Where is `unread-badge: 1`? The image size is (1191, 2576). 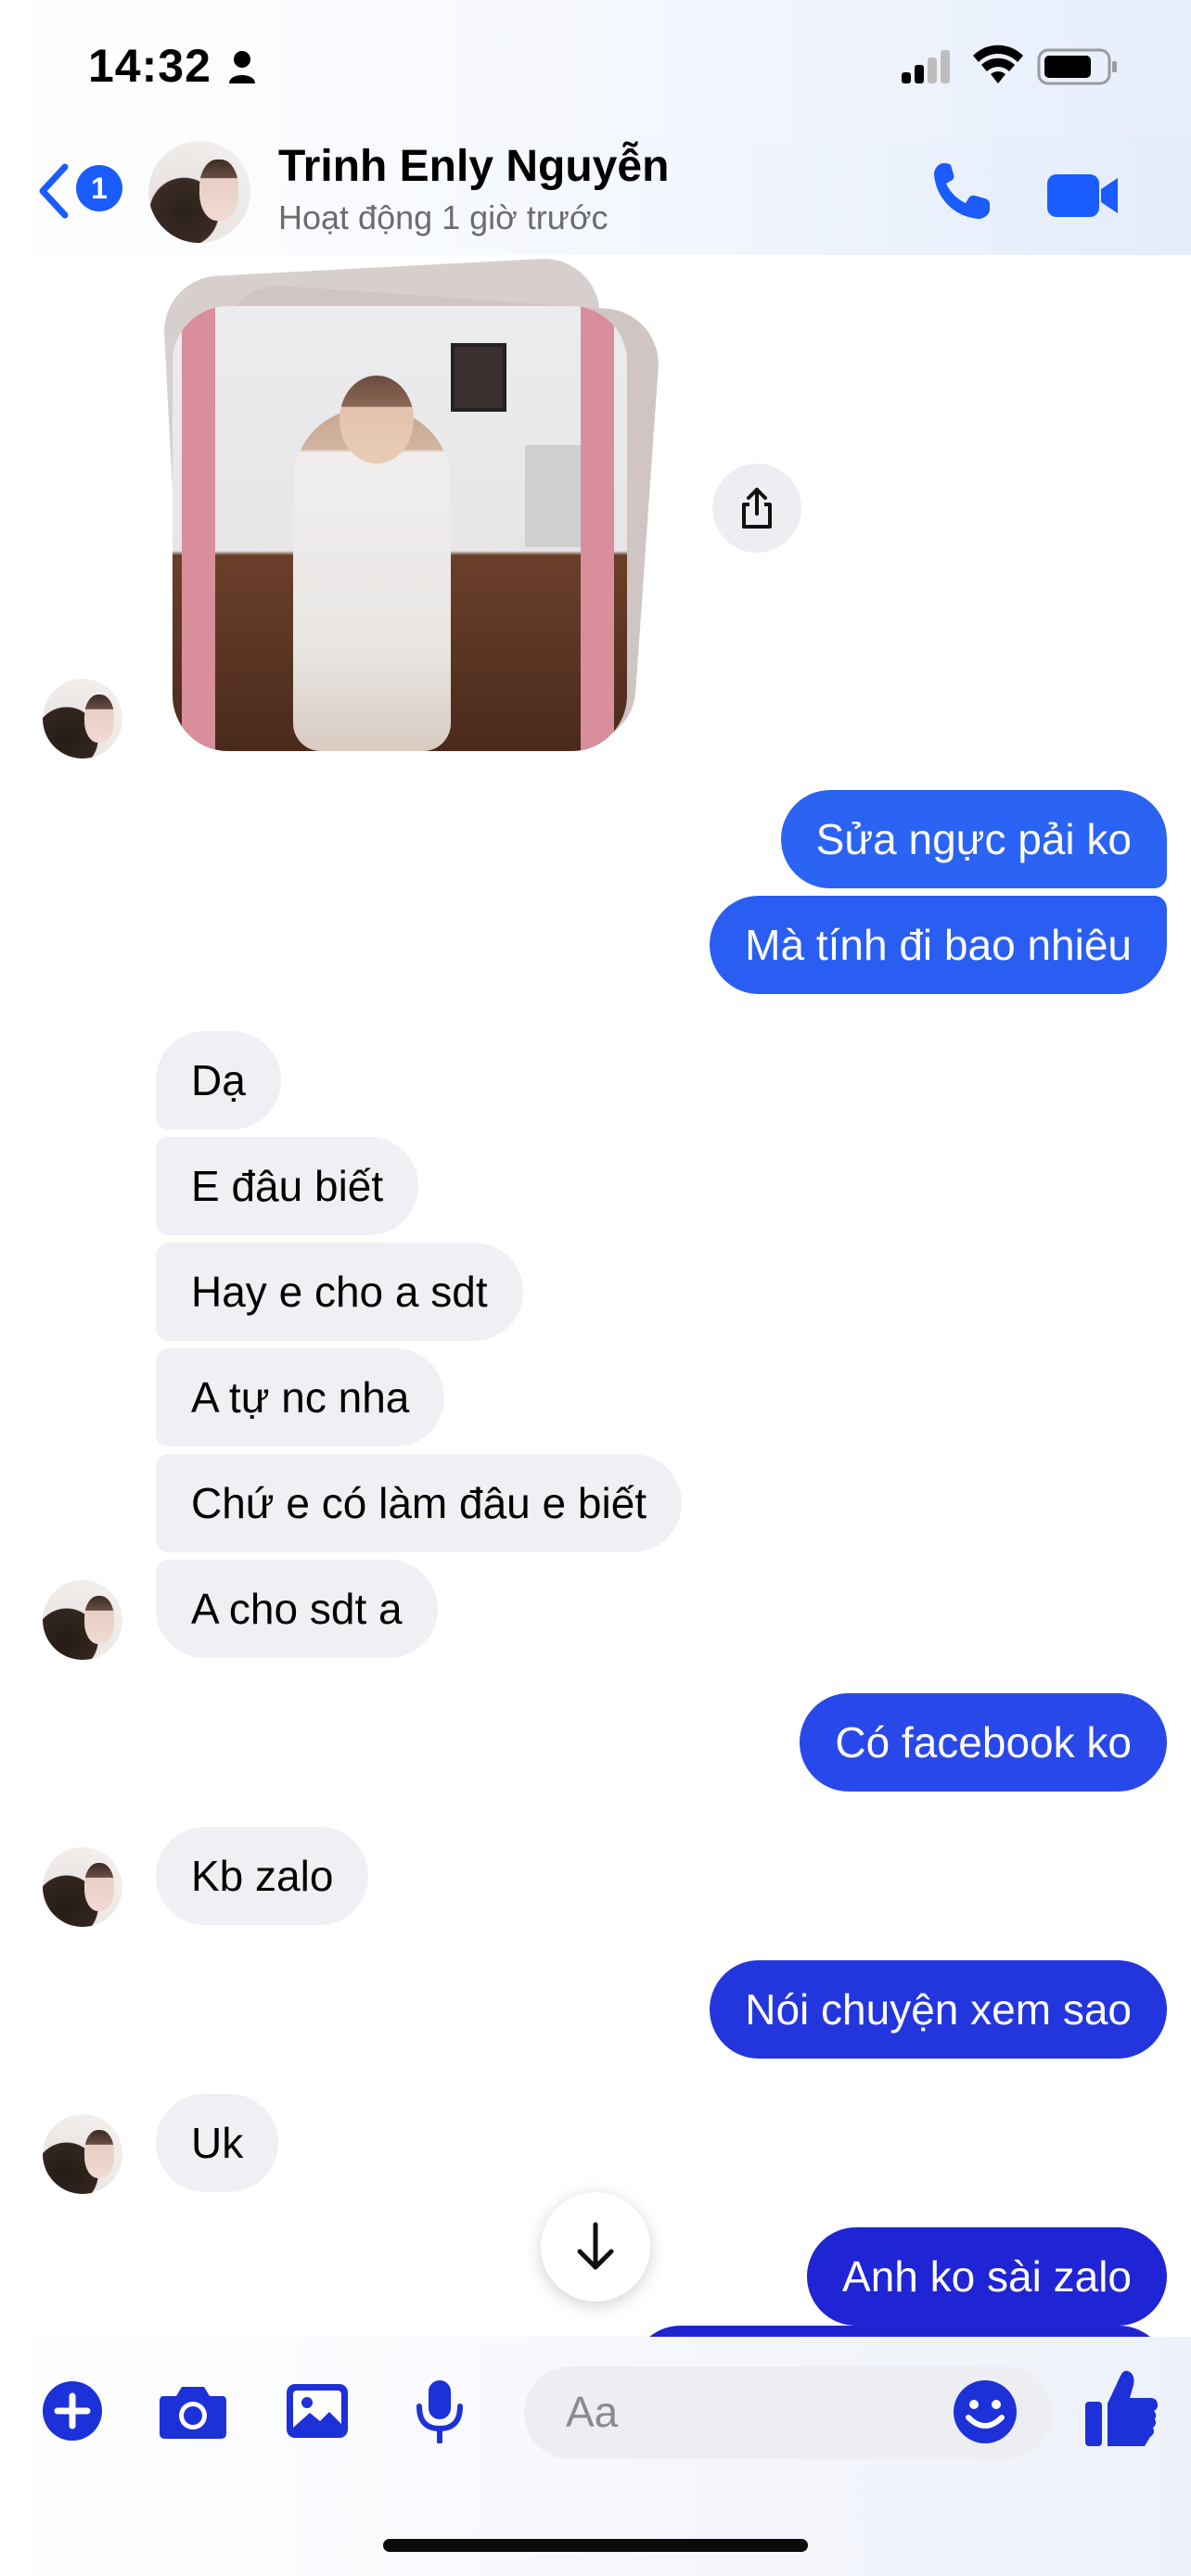 unread-badge: 1 is located at coordinates (99, 188).